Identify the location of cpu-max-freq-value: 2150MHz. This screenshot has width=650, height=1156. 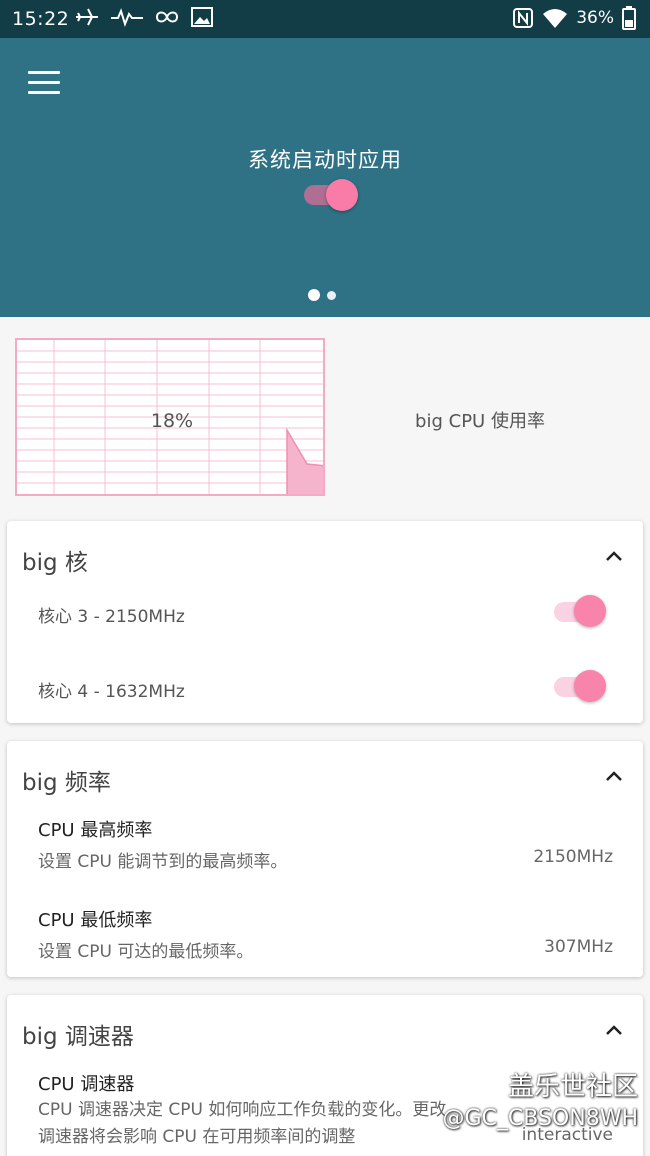
(573, 857).